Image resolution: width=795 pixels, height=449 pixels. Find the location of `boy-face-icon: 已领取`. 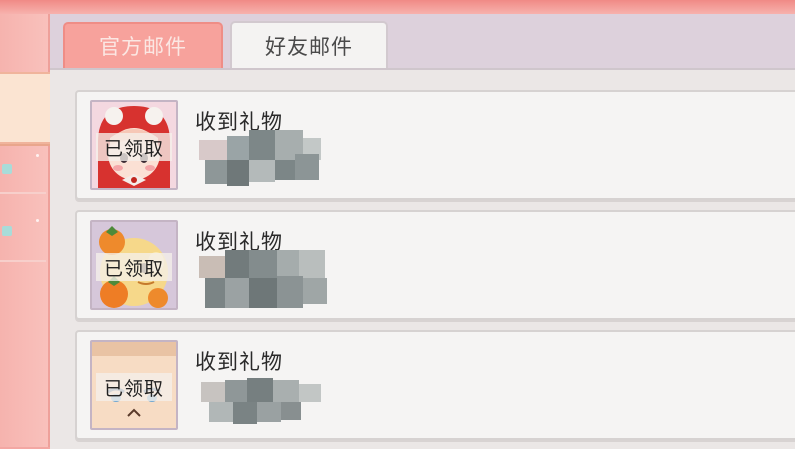

boy-face-icon: 已领取 is located at coordinates (134, 385).